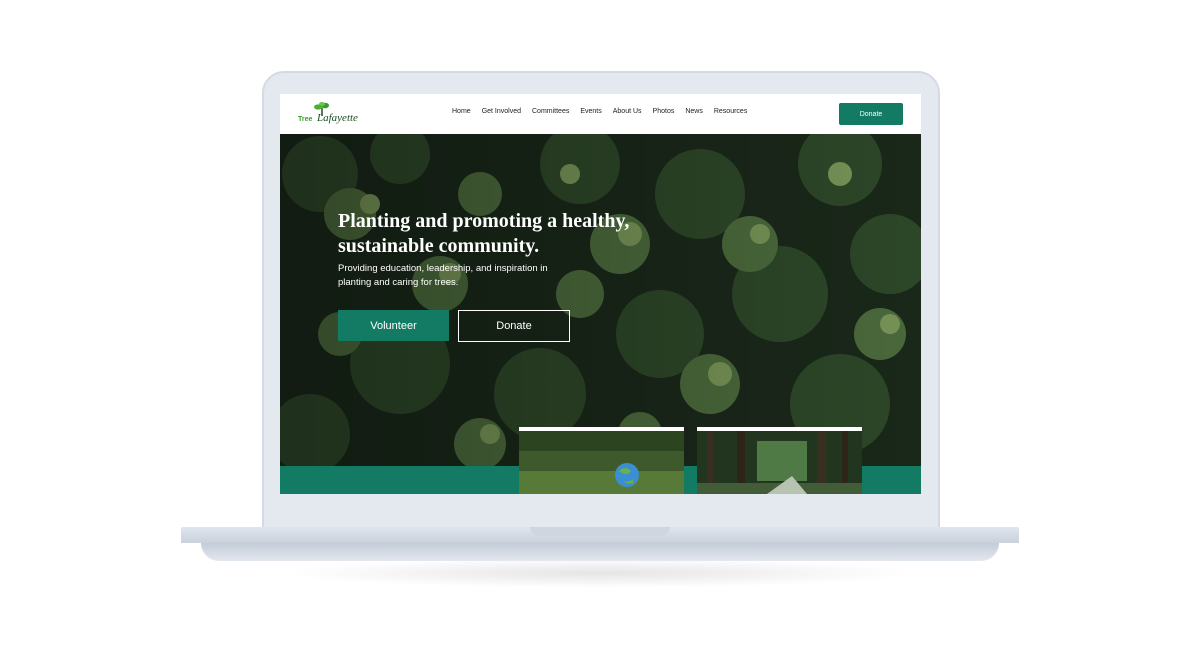 Image resolution: width=1200 pixels, height=650 pixels. Describe the element at coordinates (730, 111) in the screenshot. I see `nav-item-resources: Resources` at that location.